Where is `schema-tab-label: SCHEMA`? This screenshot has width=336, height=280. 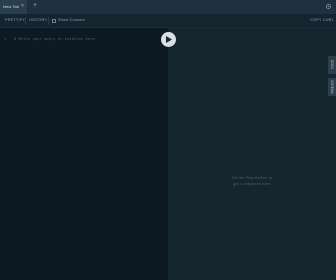
schema-tab-label: SCHEMA is located at coordinates (332, 87).